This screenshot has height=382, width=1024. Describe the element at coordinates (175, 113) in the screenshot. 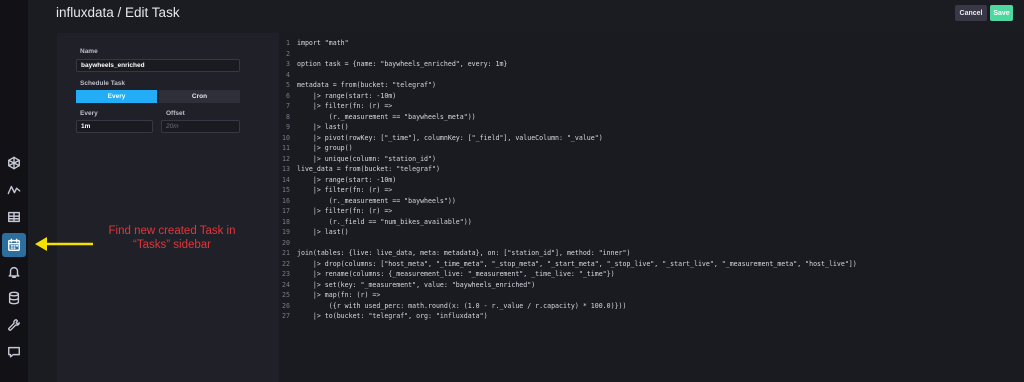

I see `offset-label: Offset` at that location.